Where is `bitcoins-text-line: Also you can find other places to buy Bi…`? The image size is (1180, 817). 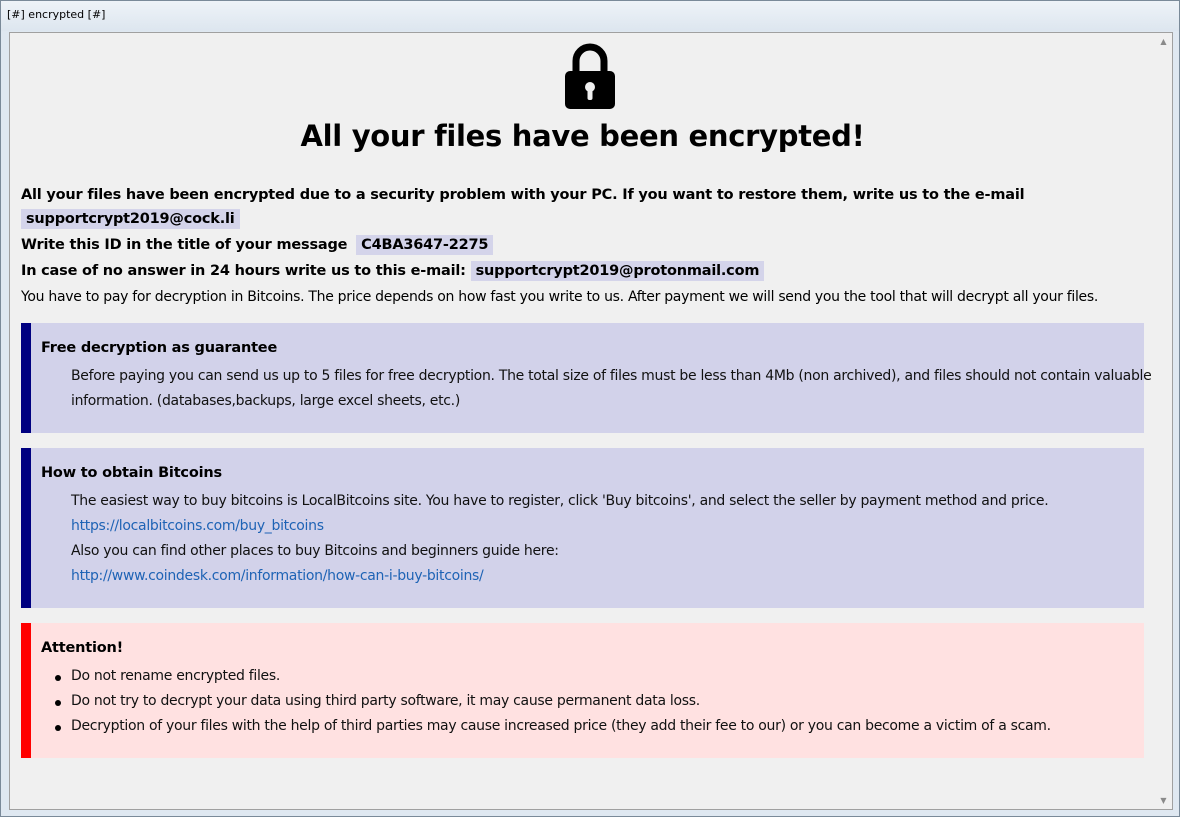
bitcoins-text-line: Also you can find other places to buy Bi… is located at coordinates (315, 551).